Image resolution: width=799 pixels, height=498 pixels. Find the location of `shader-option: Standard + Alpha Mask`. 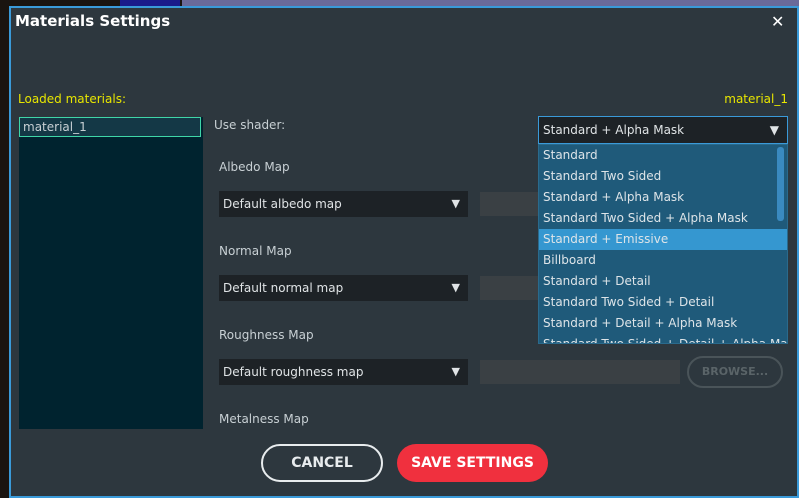

shader-option: Standard + Alpha Mask is located at coordinates (663, 197).